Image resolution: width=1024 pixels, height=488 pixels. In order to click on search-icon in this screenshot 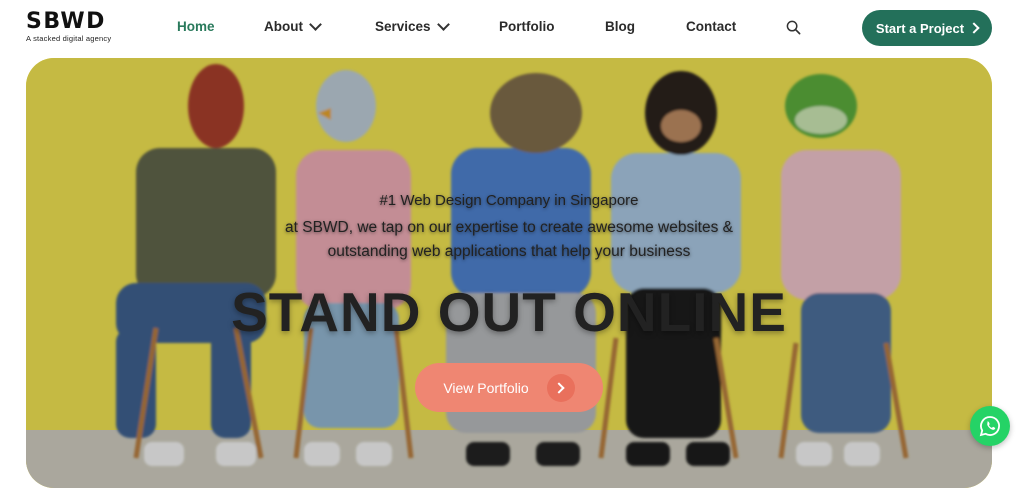, I will do `click(793, 27)`.